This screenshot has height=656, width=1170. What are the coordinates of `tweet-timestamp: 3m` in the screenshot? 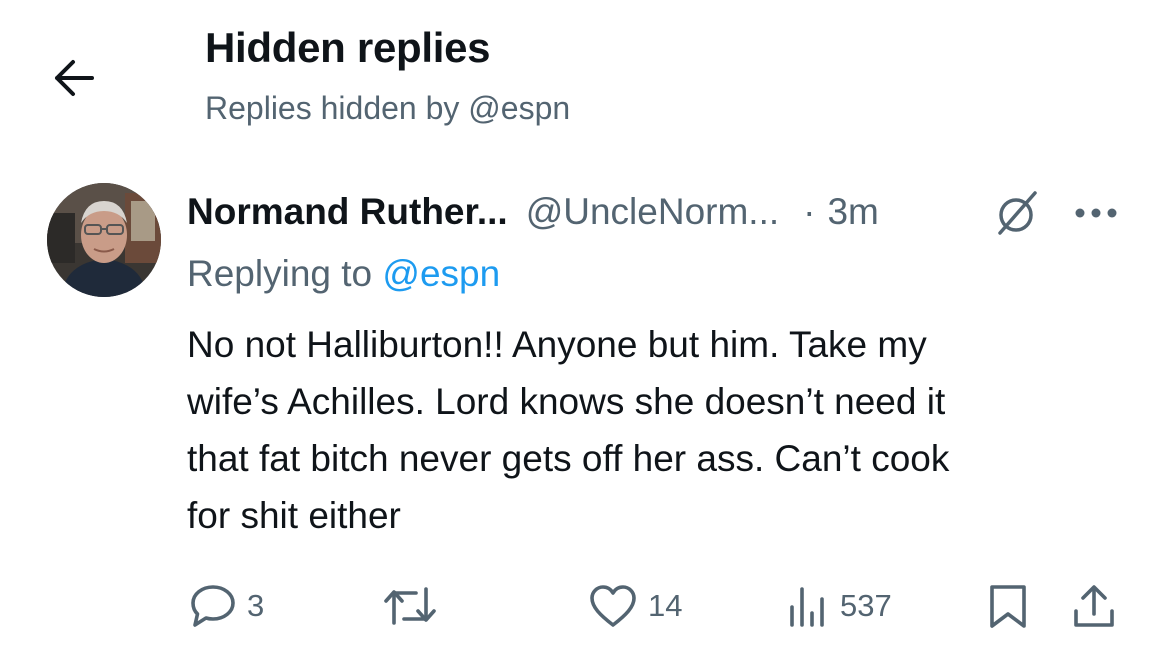 It's located at (852, 212).